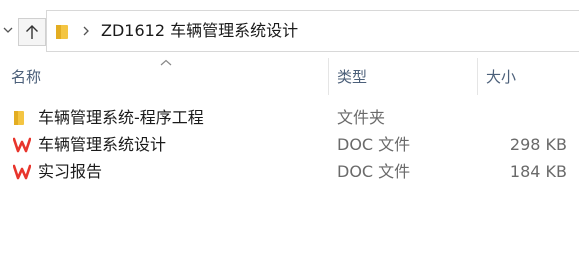  What do you see at coordinates (501, 77) in the screenshot?
I see `column-header-size: 大小` at bounding box center [501, 77].